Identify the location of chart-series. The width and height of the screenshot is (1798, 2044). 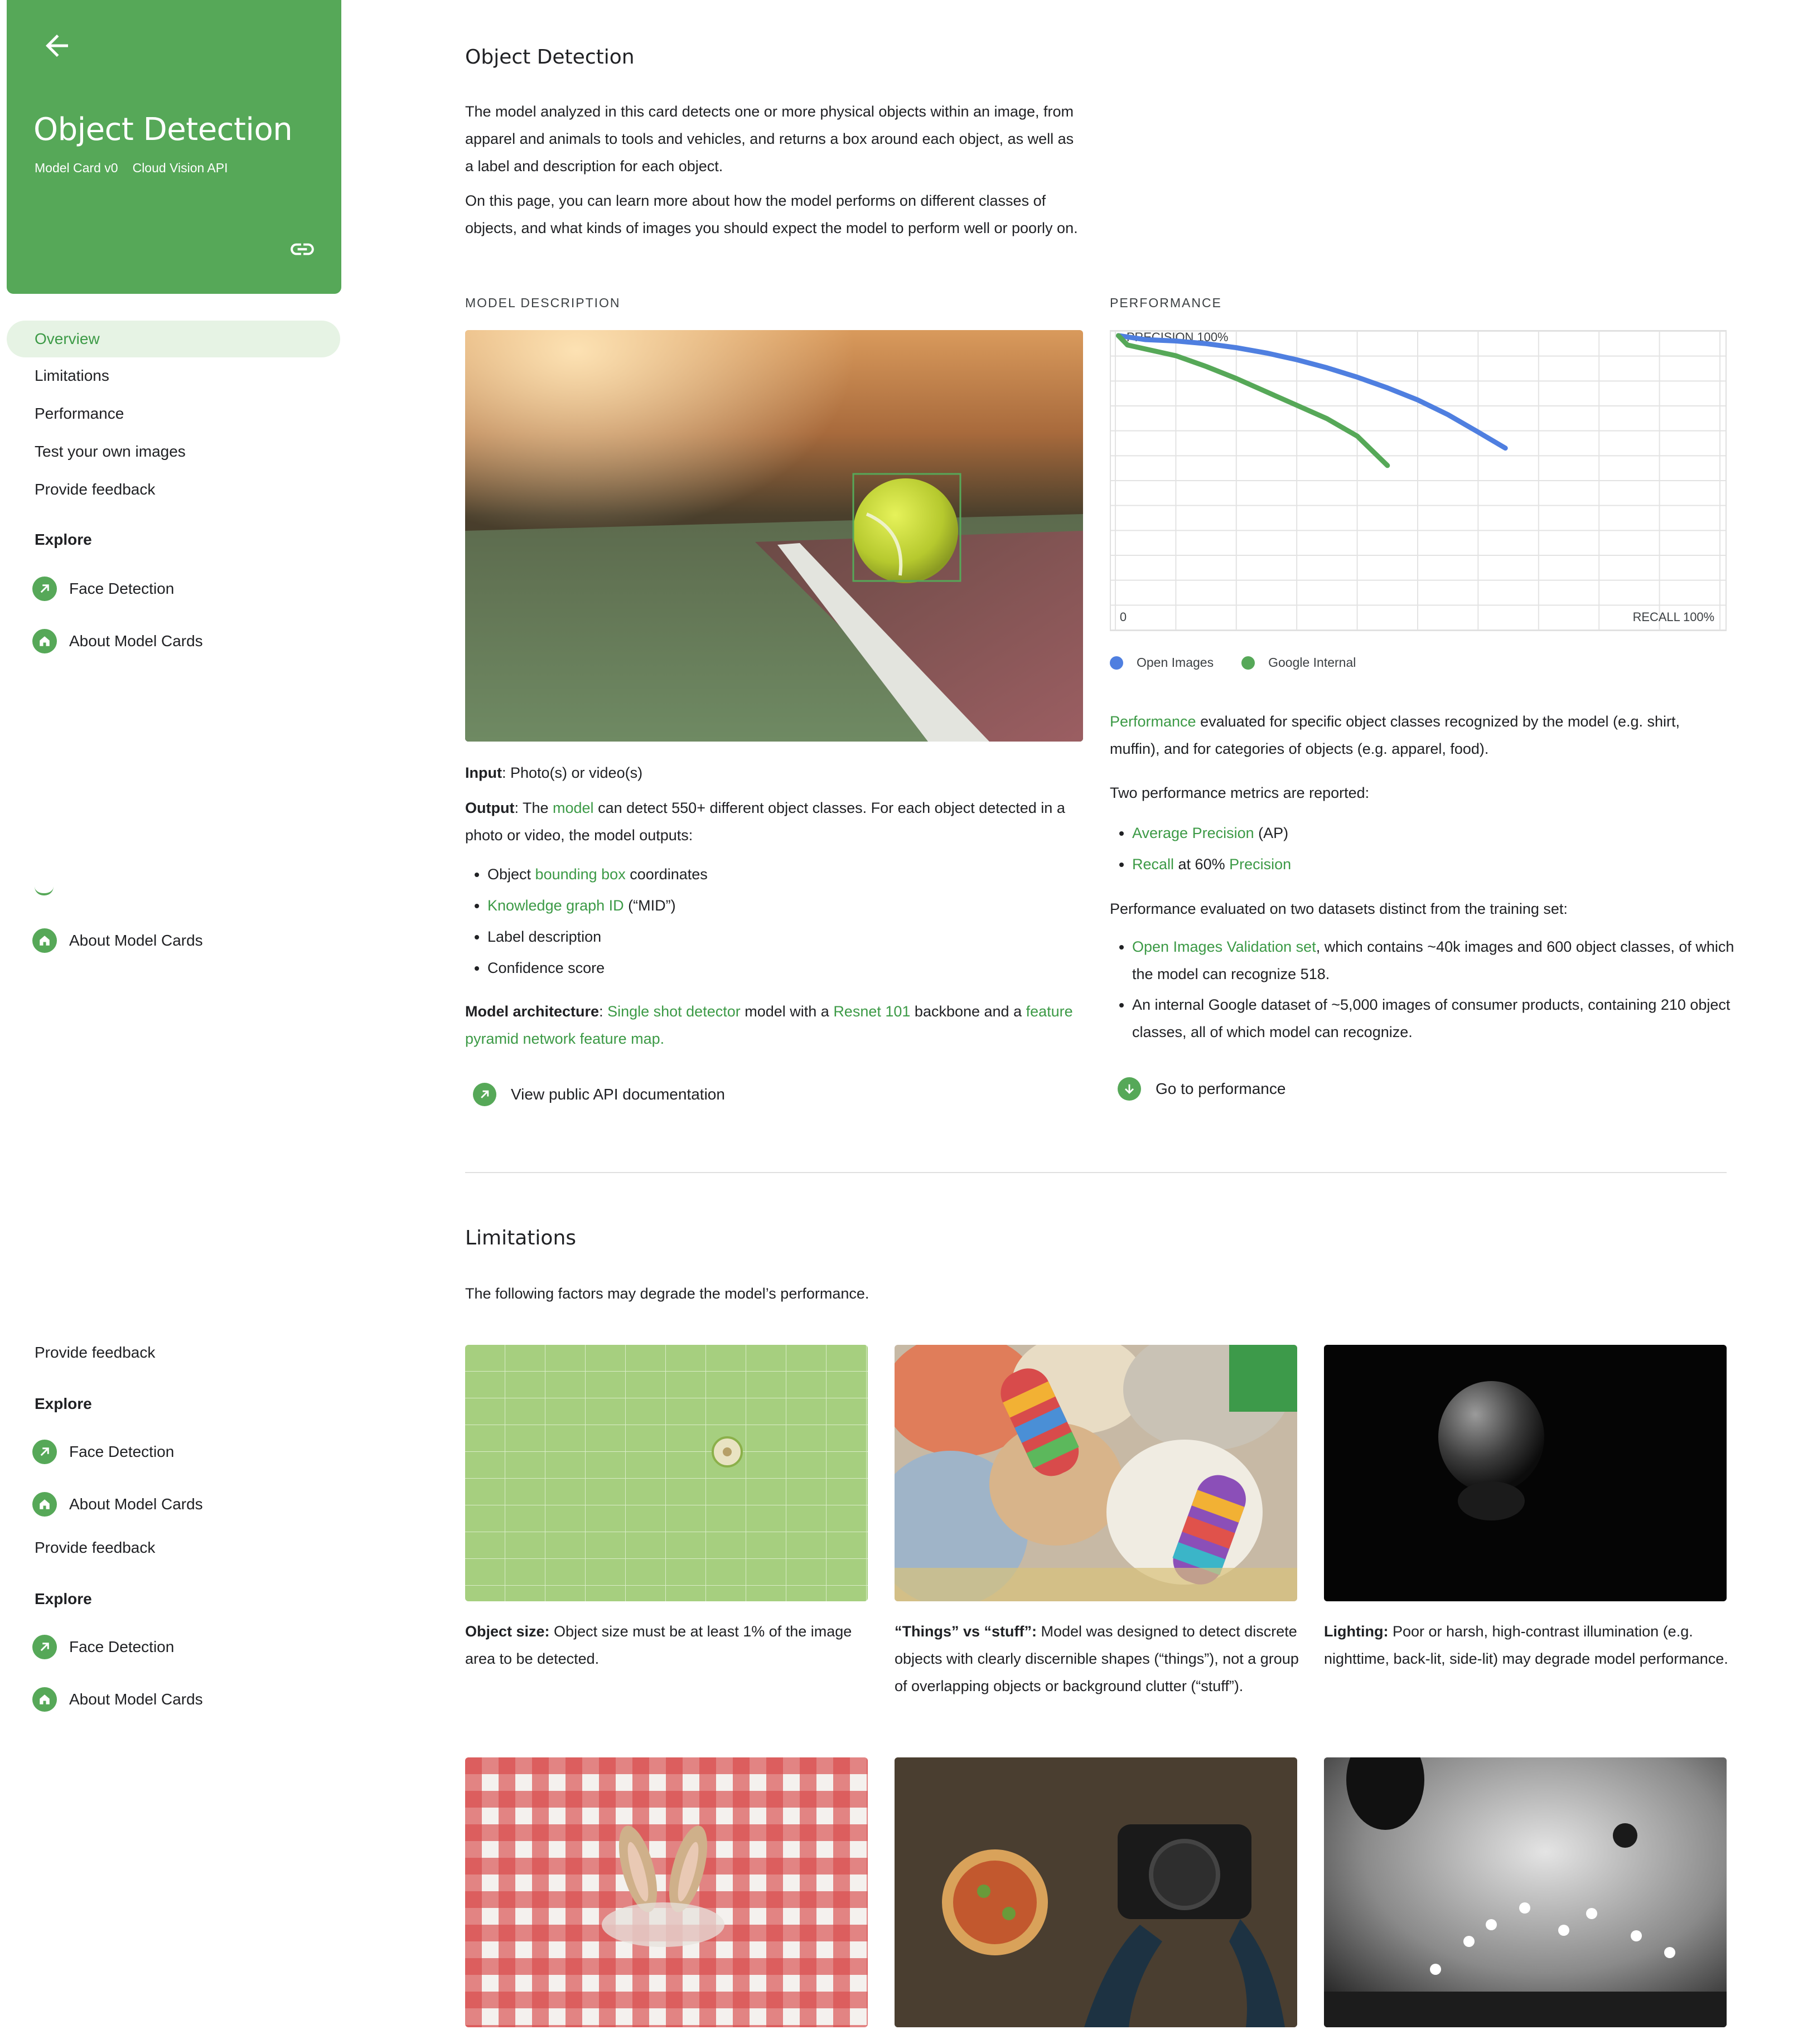
(1311, 400).